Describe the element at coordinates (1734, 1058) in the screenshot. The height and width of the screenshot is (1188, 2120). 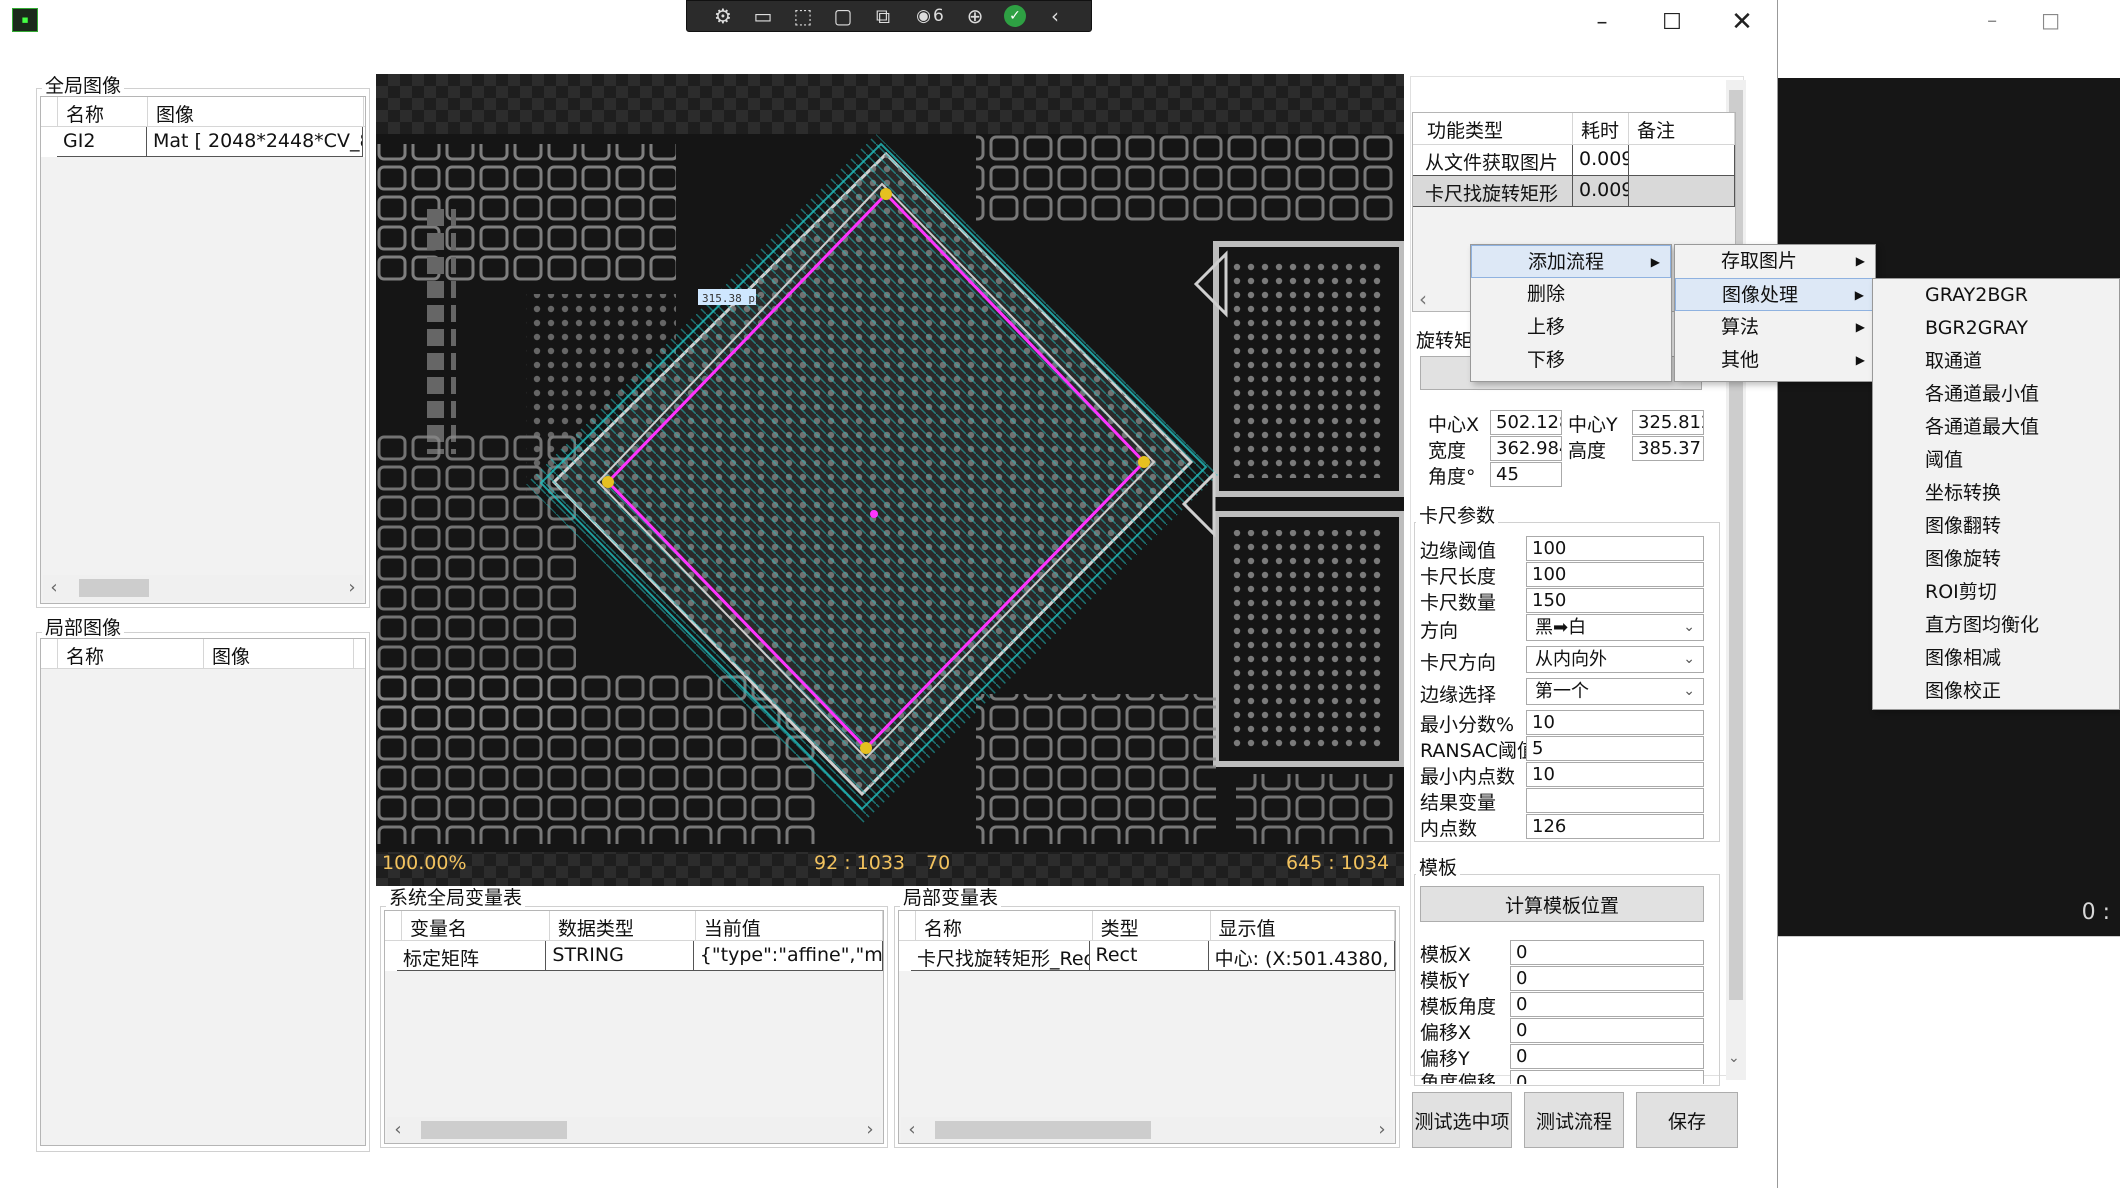
I see `scroll-down-icon: ⌄` at that location.